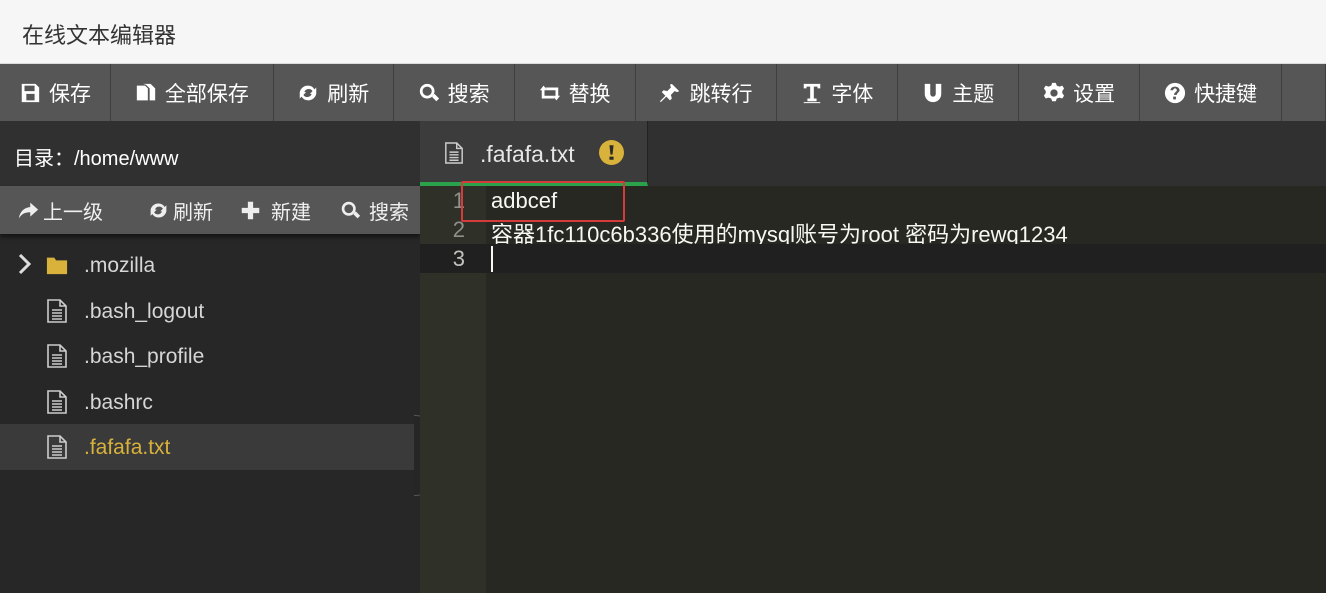  Describe the element at coordinates (663, 32) in the screenshot. I see `title-bar: 在线文本编辑器` at that location.